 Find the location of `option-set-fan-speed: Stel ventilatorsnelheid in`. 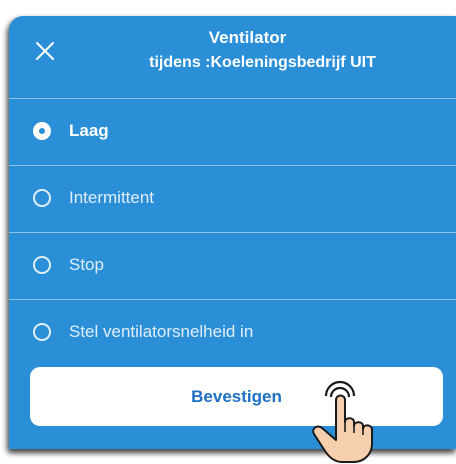

option-set-fan-speed: Stel ventilatorsnelheid in is located at coordinates (232, 333).